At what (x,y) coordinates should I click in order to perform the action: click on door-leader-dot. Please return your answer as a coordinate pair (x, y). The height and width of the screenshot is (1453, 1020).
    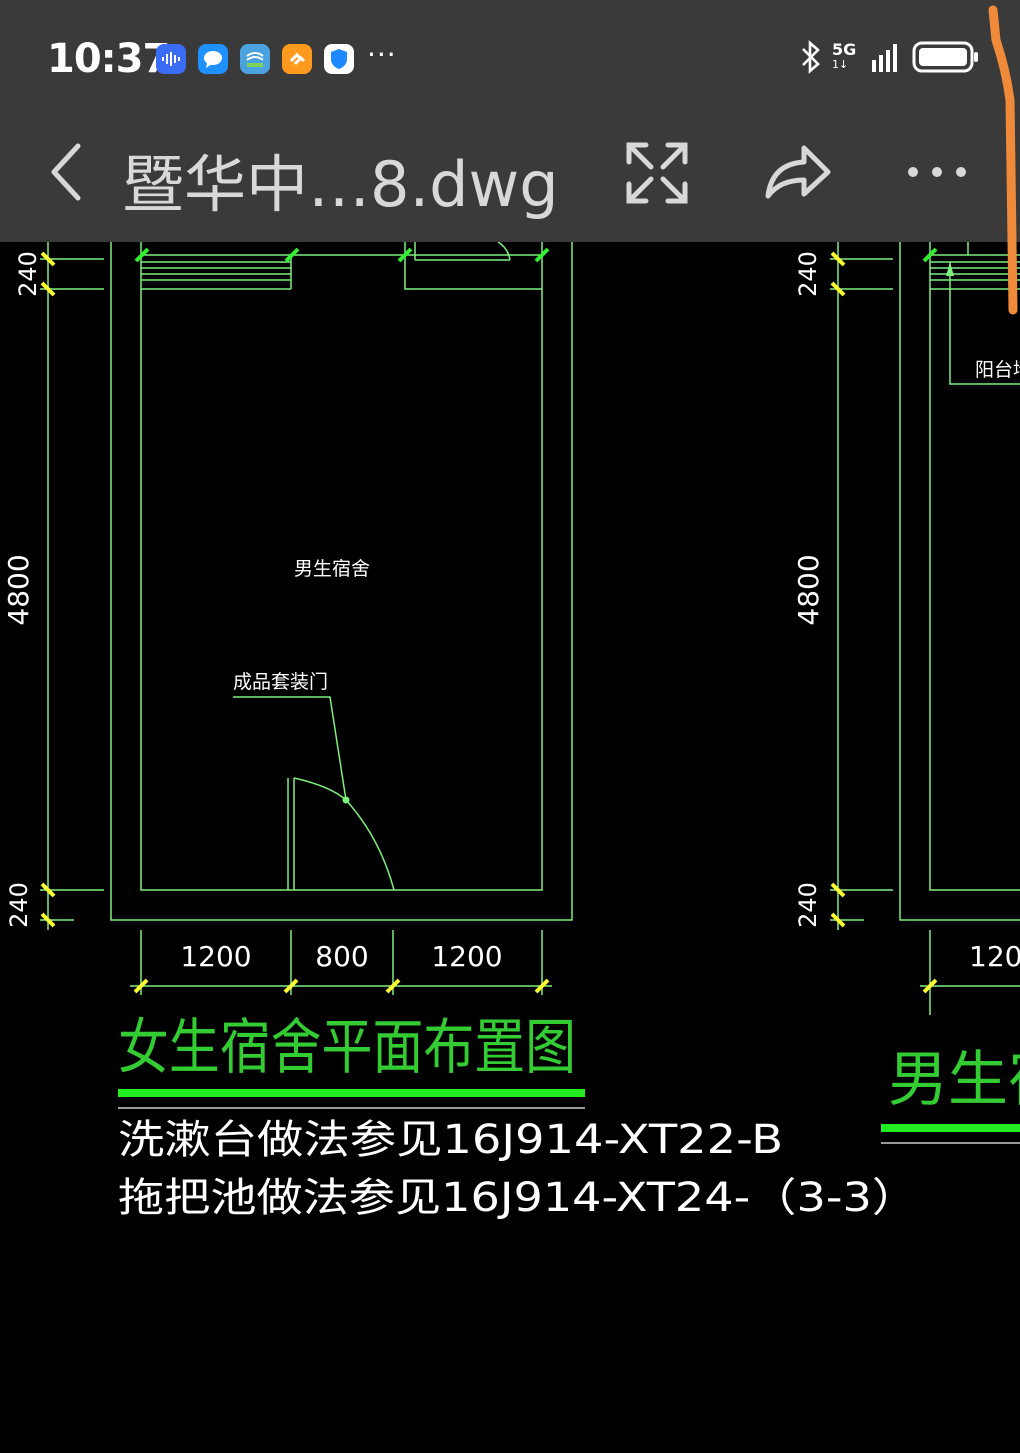
    Looking at the image, I should click on (346, 800).